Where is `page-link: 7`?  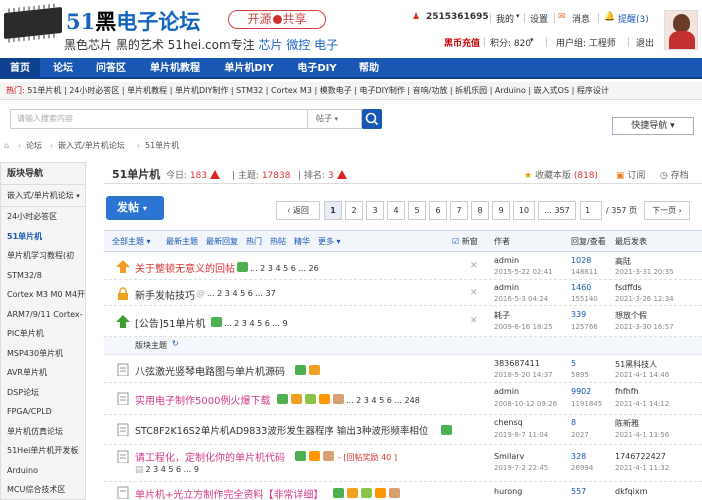 page-link: 7 is located at coordinates (459, 210).